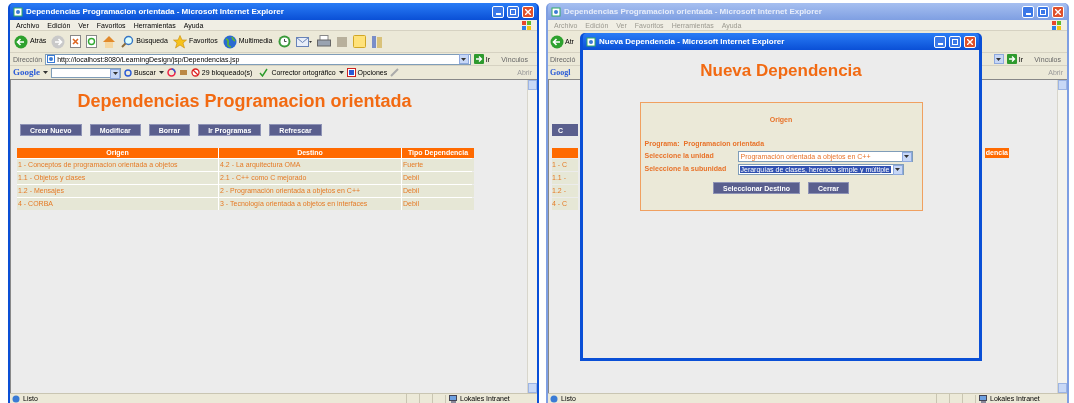 The image size is (1074, 403). What do you see at coordinates (560, 72) in the screenshot?
I see `google-logo: Googl` at bounding box center [560, 72].